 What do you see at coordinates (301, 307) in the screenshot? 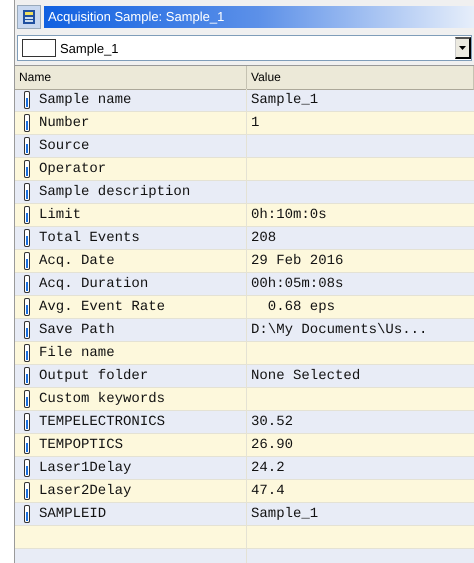
I see `property-value: 0.68 eps` at bounding box center [301, 307].